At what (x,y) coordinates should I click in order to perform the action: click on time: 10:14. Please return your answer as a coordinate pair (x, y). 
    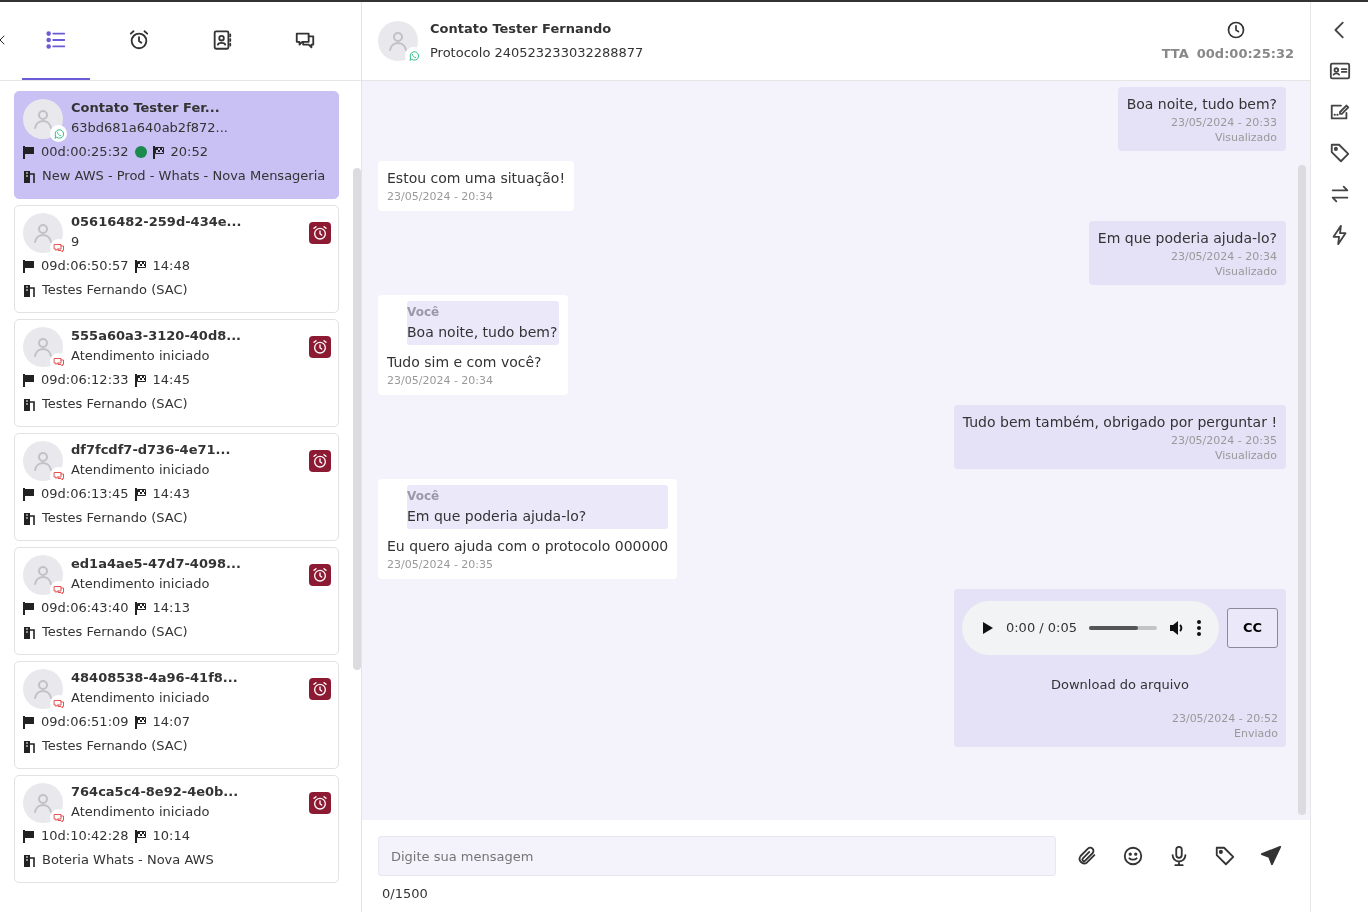
    Looking at the image, I should click on (171, 836).